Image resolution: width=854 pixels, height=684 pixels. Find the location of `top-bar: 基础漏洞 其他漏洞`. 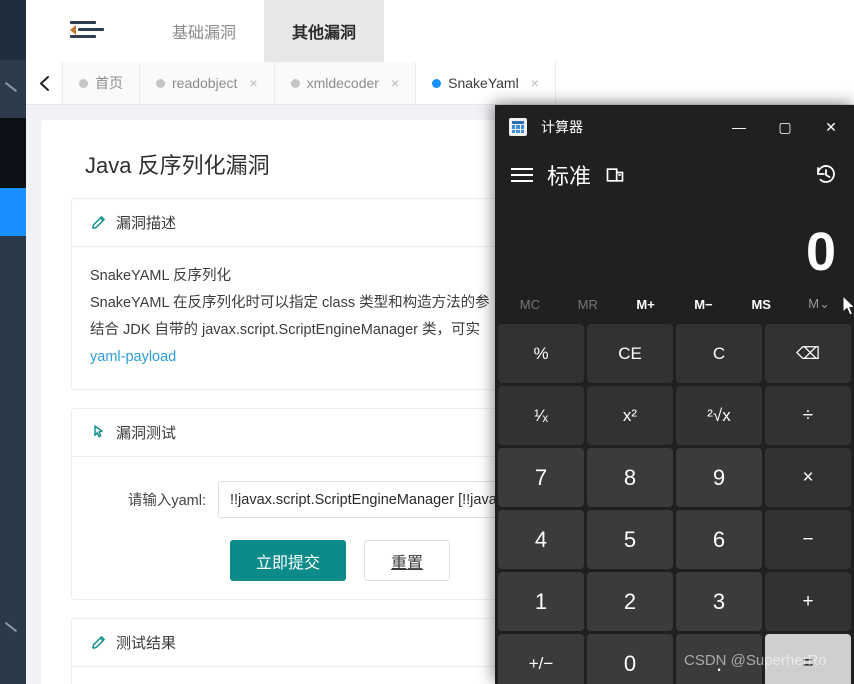

top-bar: 基础漏洞 其他漏洞 is located at coordinates (440, 31).